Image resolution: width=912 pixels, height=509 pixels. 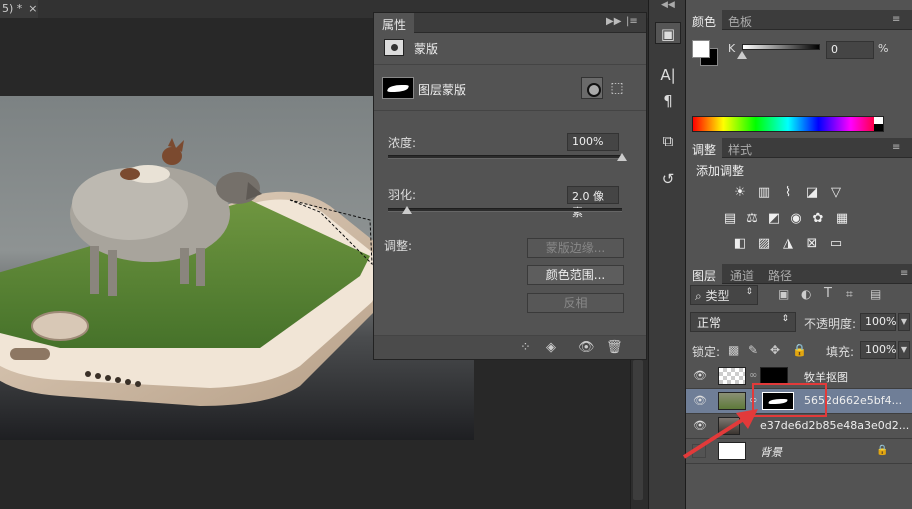 I want to click on layers-panel-tabs: 图层 通道 路径 ≡, so click(x=799, y=274).